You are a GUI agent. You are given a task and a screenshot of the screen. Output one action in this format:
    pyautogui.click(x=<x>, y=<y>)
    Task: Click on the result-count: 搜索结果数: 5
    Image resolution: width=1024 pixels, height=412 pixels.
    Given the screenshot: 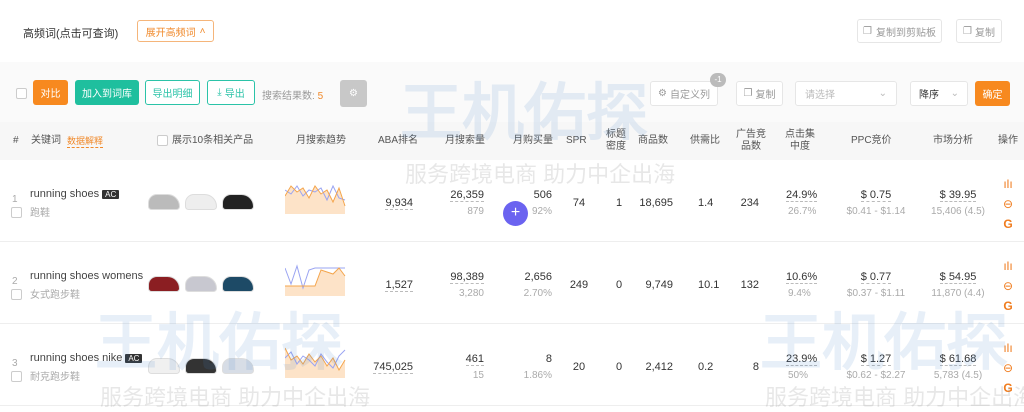 What is the action you would take?
    pyautogui.click(x=292, y=94)
    